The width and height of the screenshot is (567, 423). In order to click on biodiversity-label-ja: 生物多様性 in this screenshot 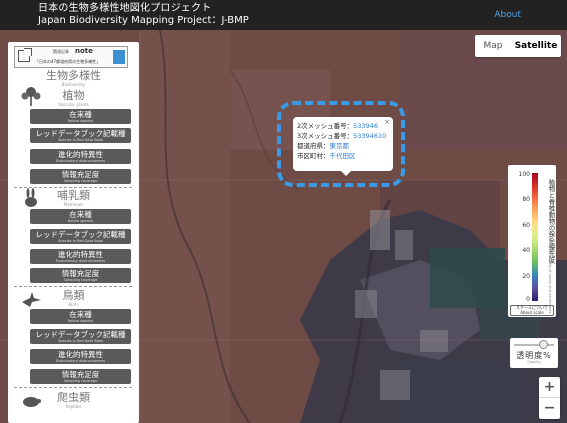, I will do `click(73, 75)`.